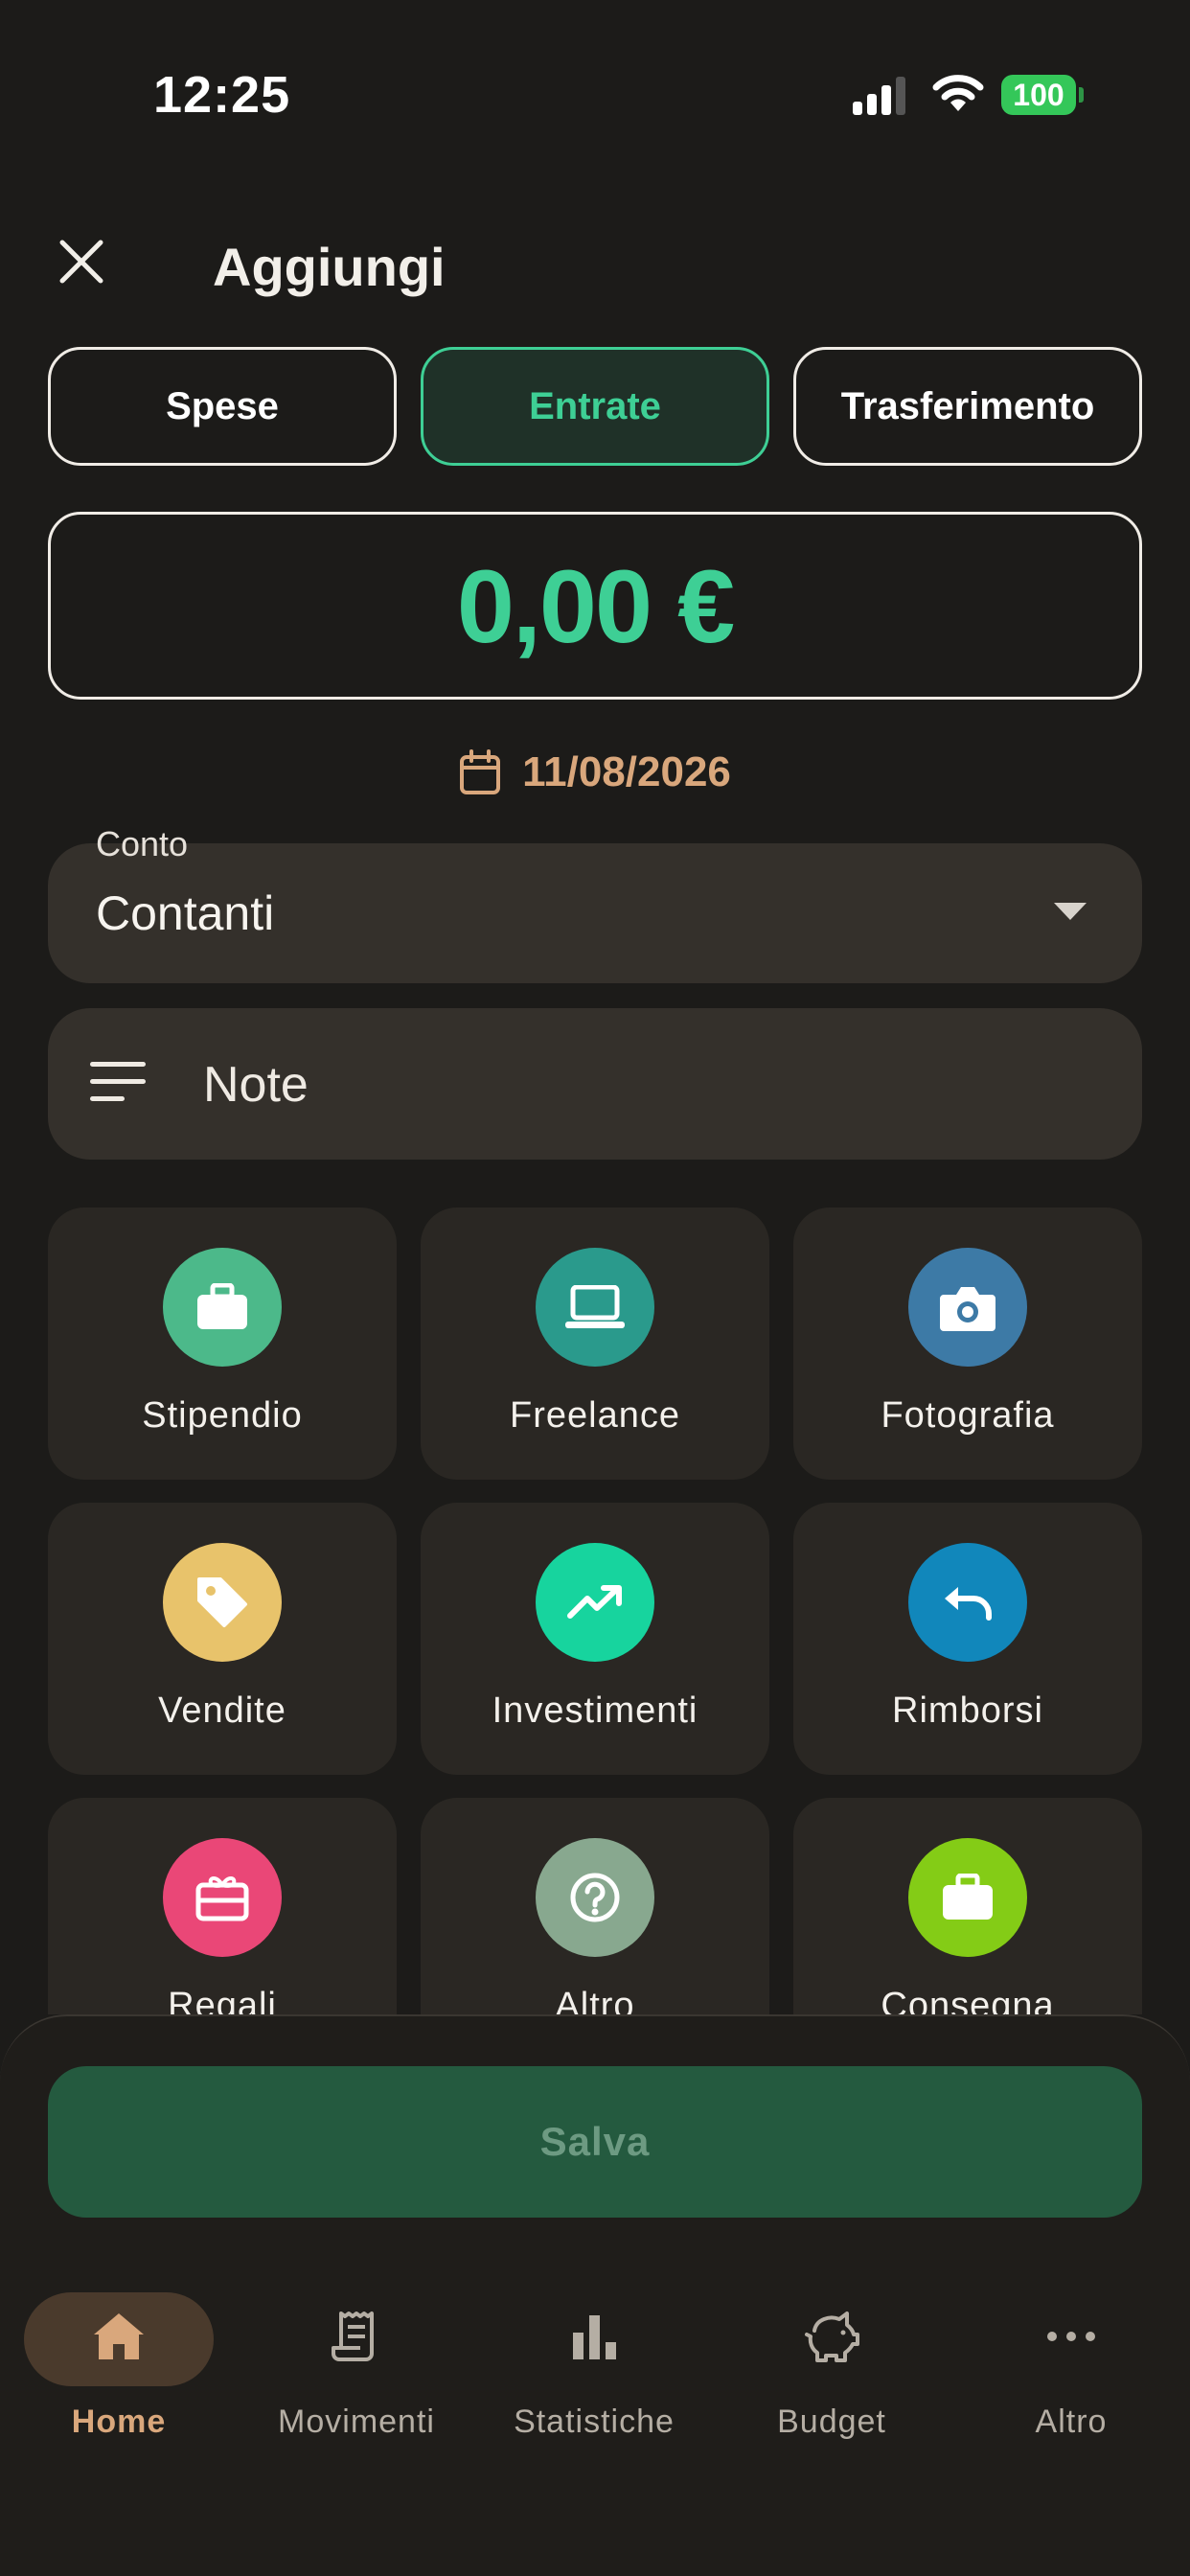 Image resolution: width=1190 pixels, height=2576 pixels. I want to click on category-vendite: Vendite, so click(222, 1639).